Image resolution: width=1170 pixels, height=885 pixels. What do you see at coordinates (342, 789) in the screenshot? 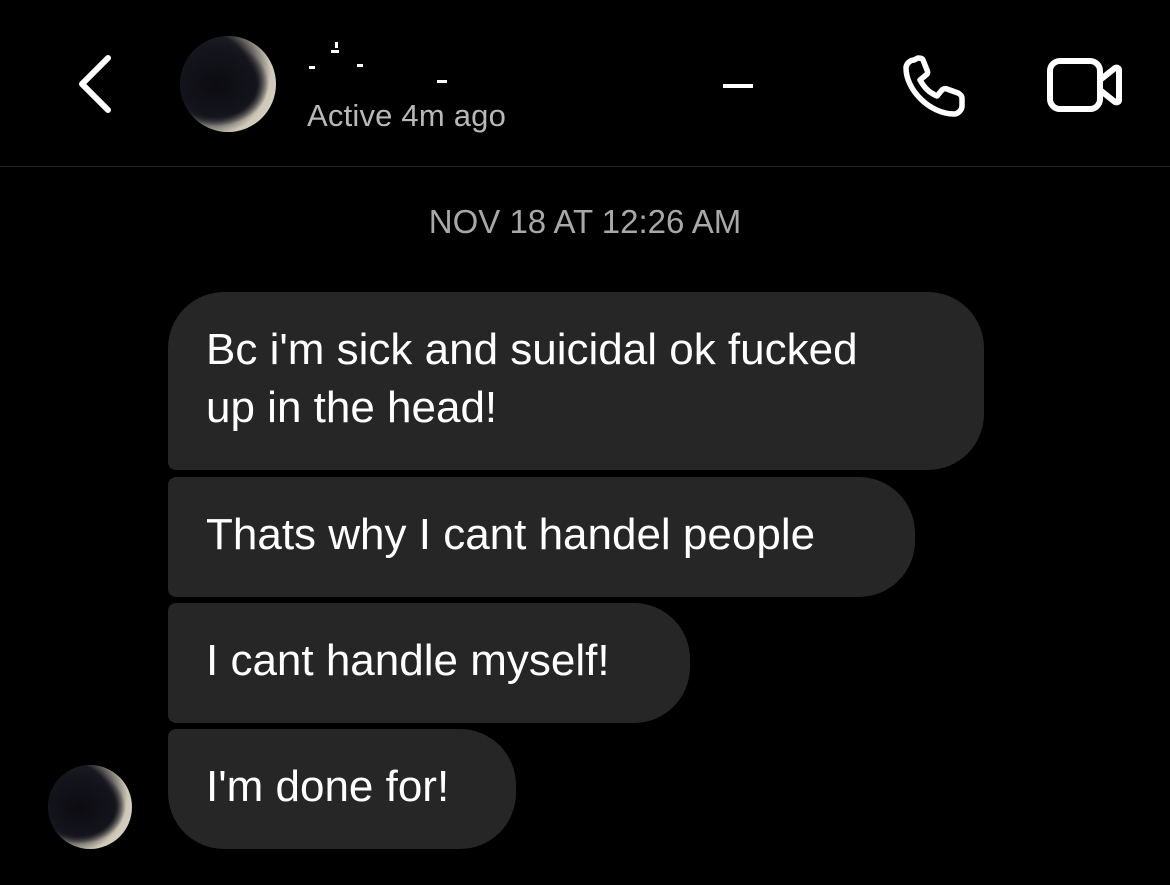
I see `message-bubble: I'm done for!` at bounding box center [342, 789].